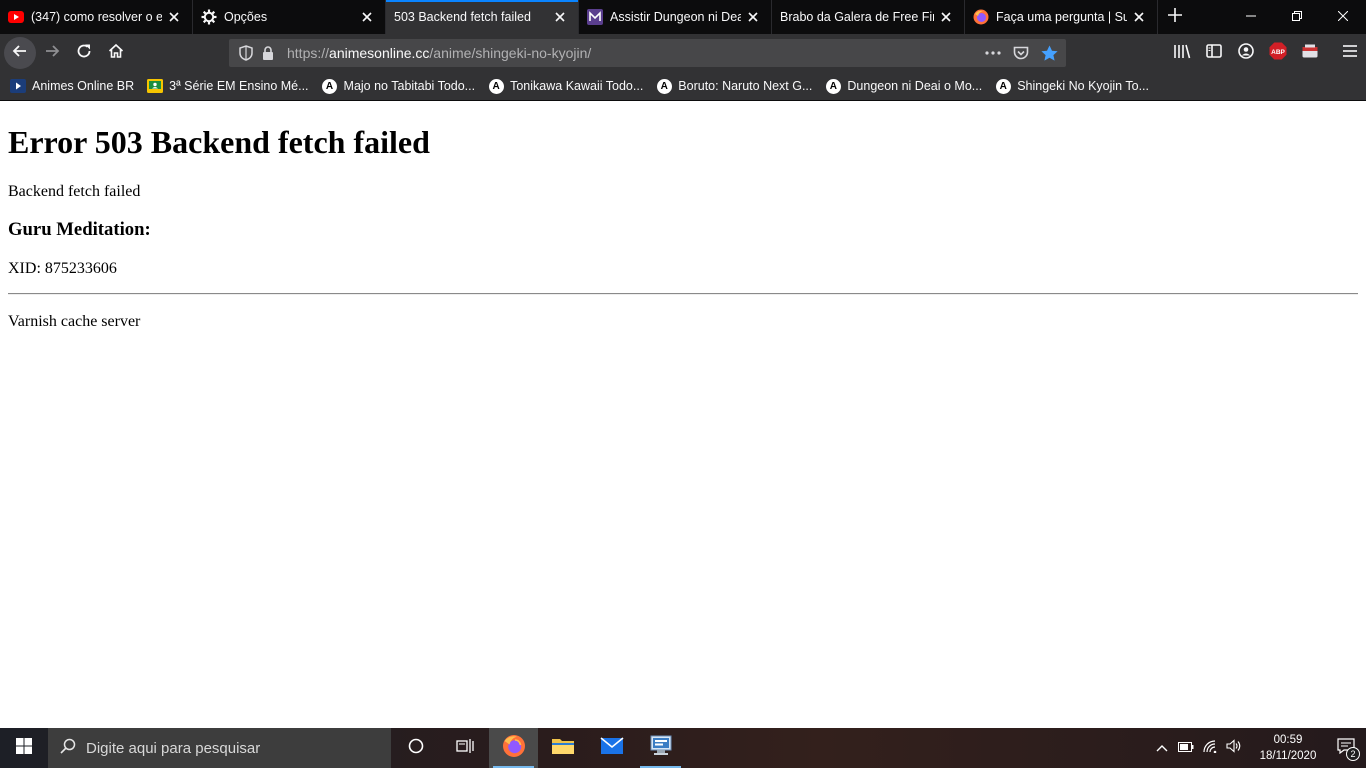 This screenshot has height=768, width=1366. Describe the element at coordinates (1288, 748) in the screenshot. I see `clock: 00:59 18/11/2020` at that location.